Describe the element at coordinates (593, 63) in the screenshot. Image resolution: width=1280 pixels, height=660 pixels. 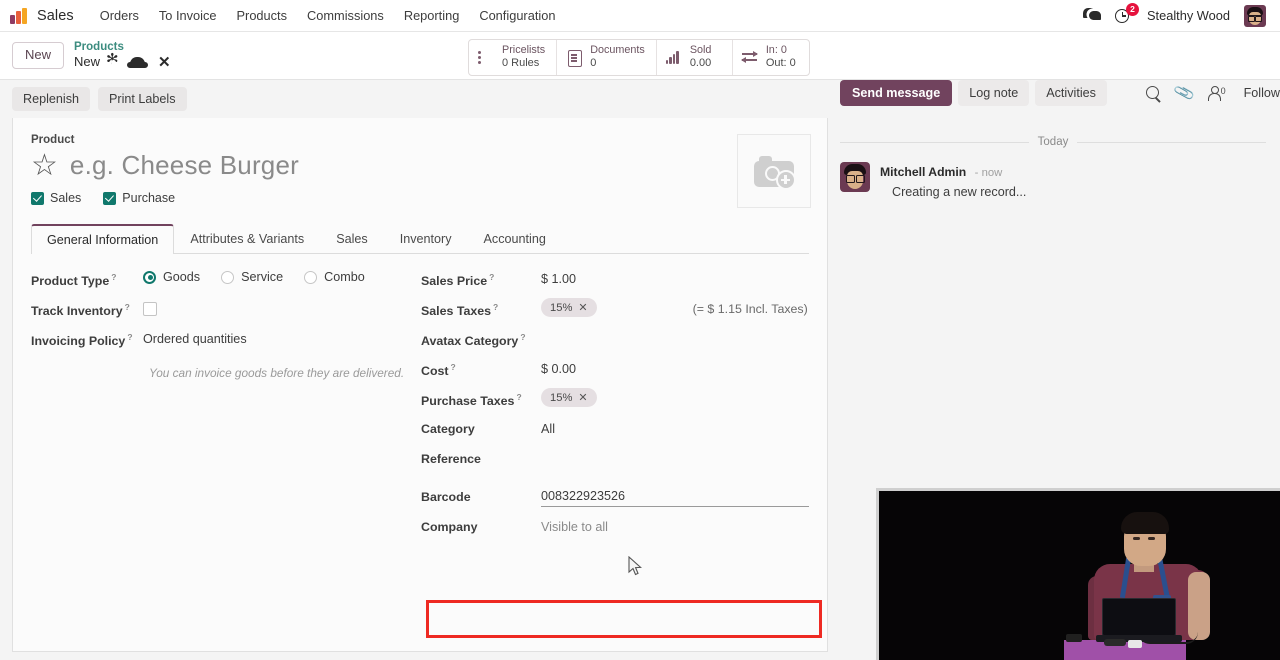
I see `stat-documents-value: 0` at that location.